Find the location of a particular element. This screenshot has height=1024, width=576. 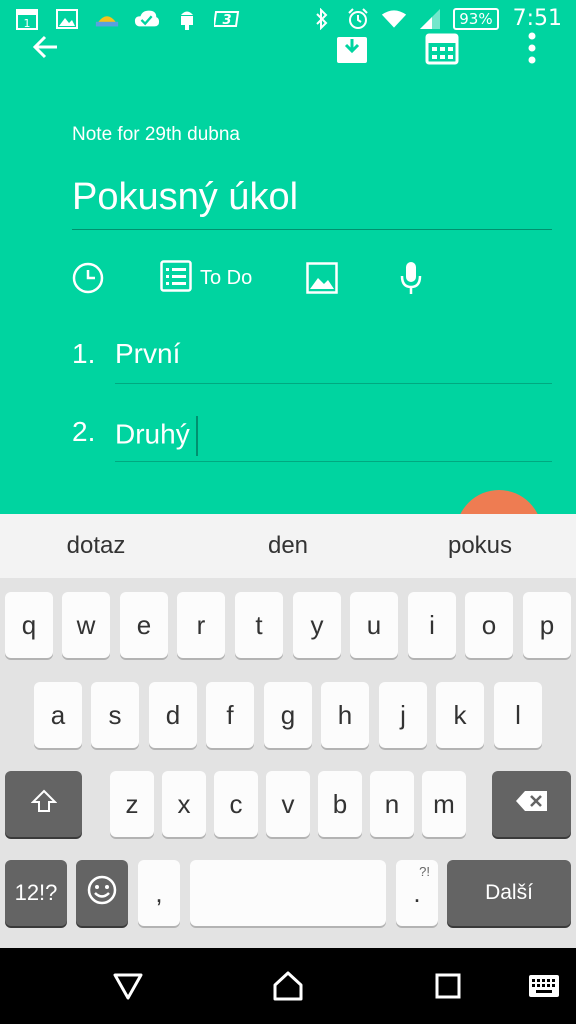

navigation-bar is located at coordinates (288, 986).